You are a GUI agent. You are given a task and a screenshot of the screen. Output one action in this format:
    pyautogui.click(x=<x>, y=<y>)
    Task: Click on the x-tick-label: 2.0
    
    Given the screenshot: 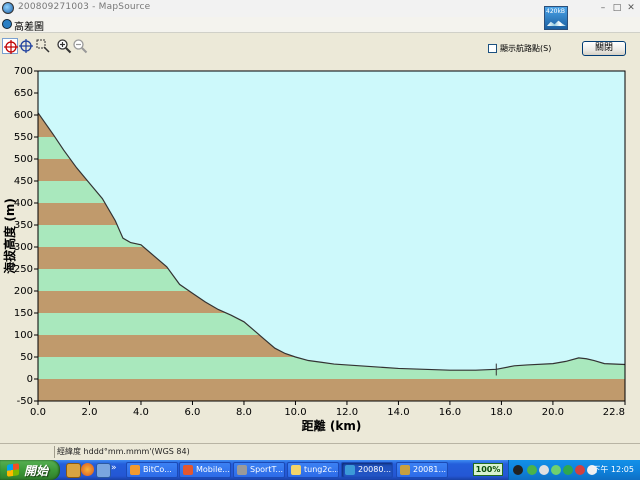 What is the action you would take?
    pyautogui.click(x=90, y=412)
    